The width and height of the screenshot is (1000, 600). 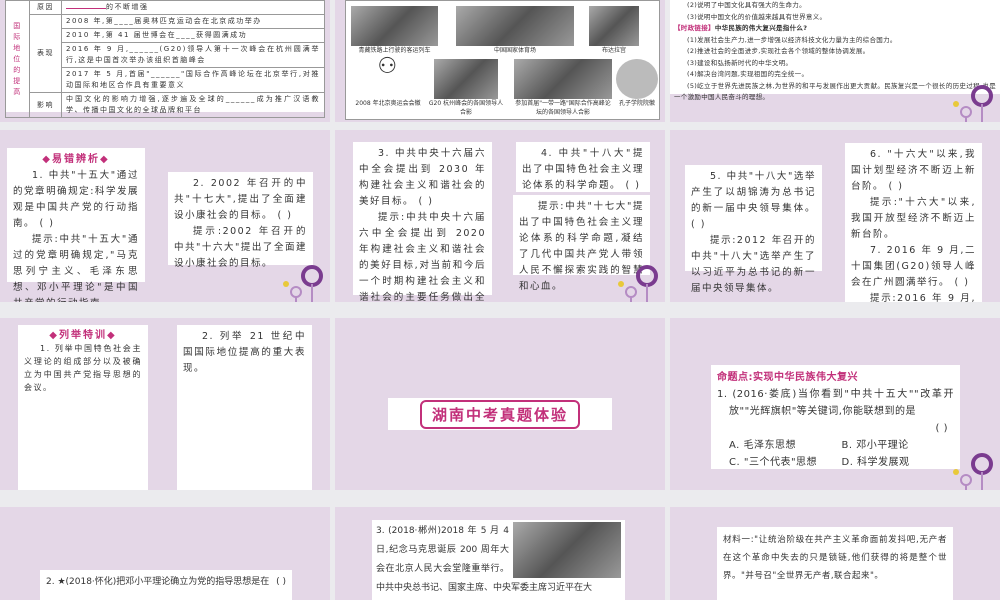 What do you see at coordinates (740, 62) in the screenshot?
I see `list-item: (3)建设和弘扬新时代的中华文明。` at bounding box center [740, 62].